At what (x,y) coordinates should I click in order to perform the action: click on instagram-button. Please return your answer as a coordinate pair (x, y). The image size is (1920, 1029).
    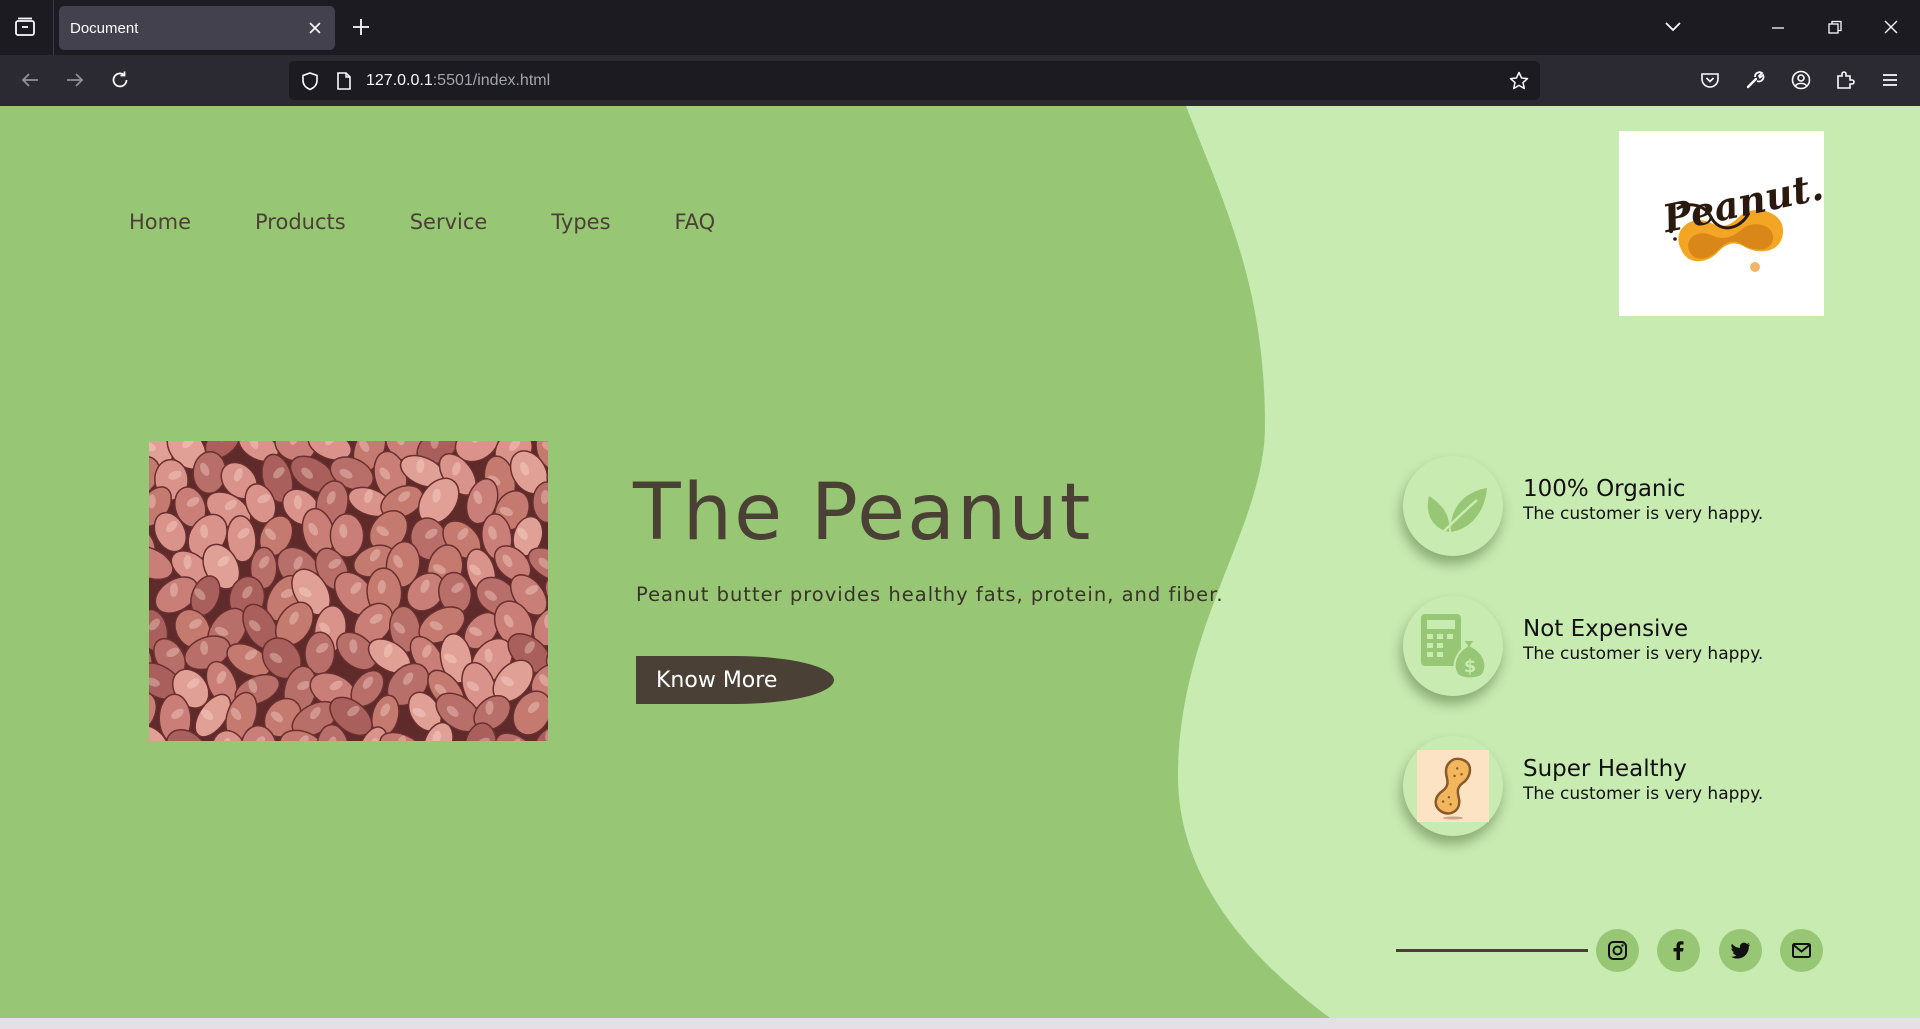
    Looking at the image, I should click on (1617, 950).